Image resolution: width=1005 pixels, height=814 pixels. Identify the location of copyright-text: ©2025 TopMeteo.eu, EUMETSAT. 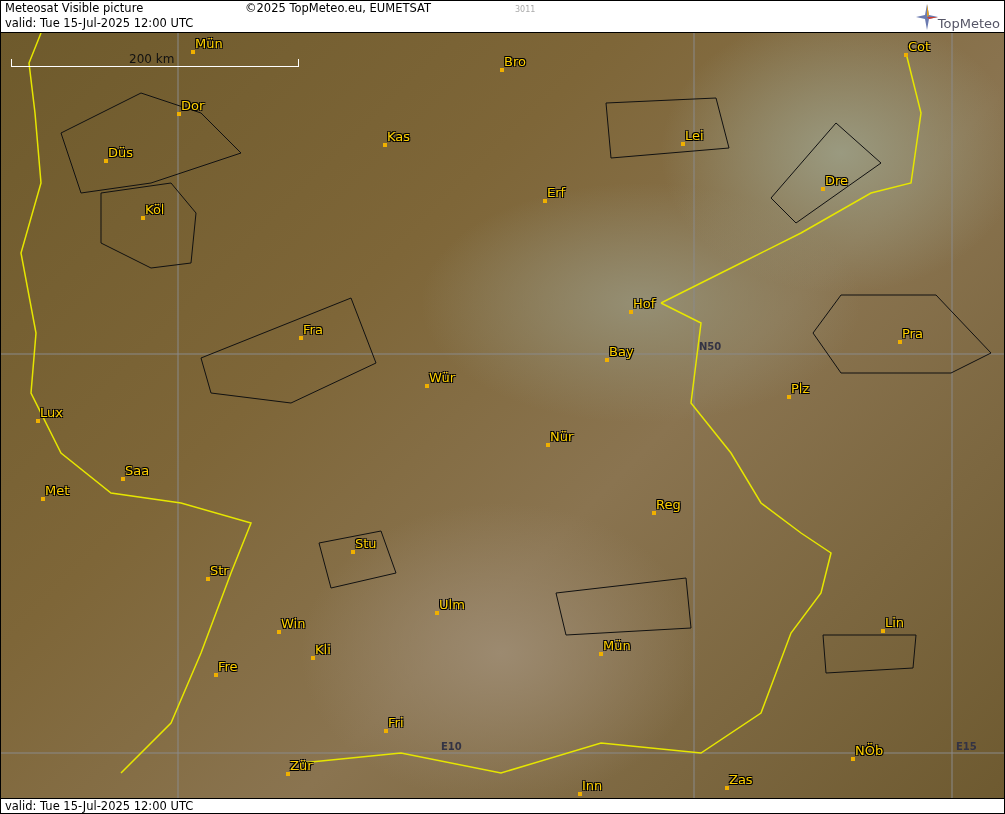
(338, 8).